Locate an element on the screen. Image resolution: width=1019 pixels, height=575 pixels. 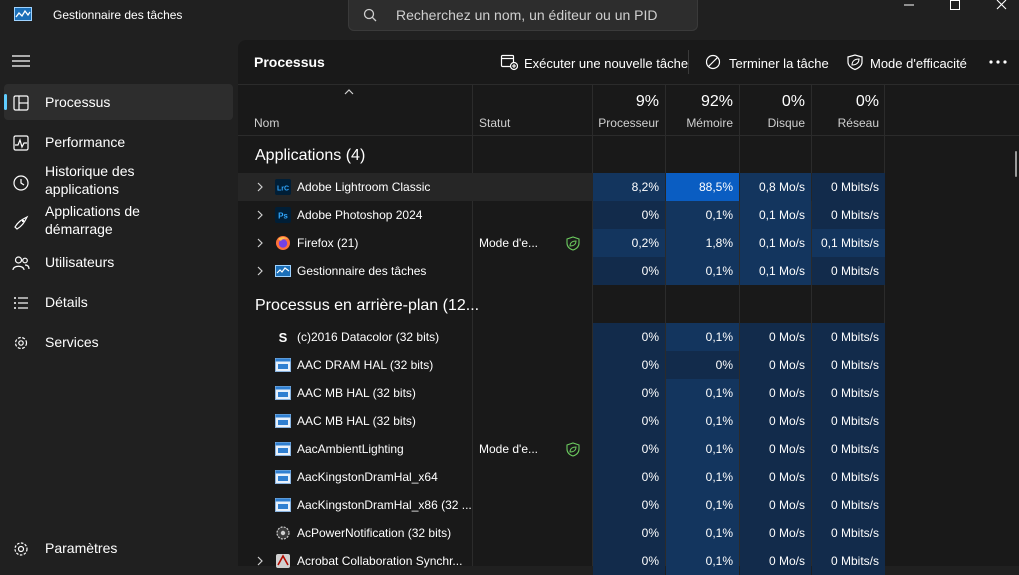
processes-icon is located at coordinates (21, 103).